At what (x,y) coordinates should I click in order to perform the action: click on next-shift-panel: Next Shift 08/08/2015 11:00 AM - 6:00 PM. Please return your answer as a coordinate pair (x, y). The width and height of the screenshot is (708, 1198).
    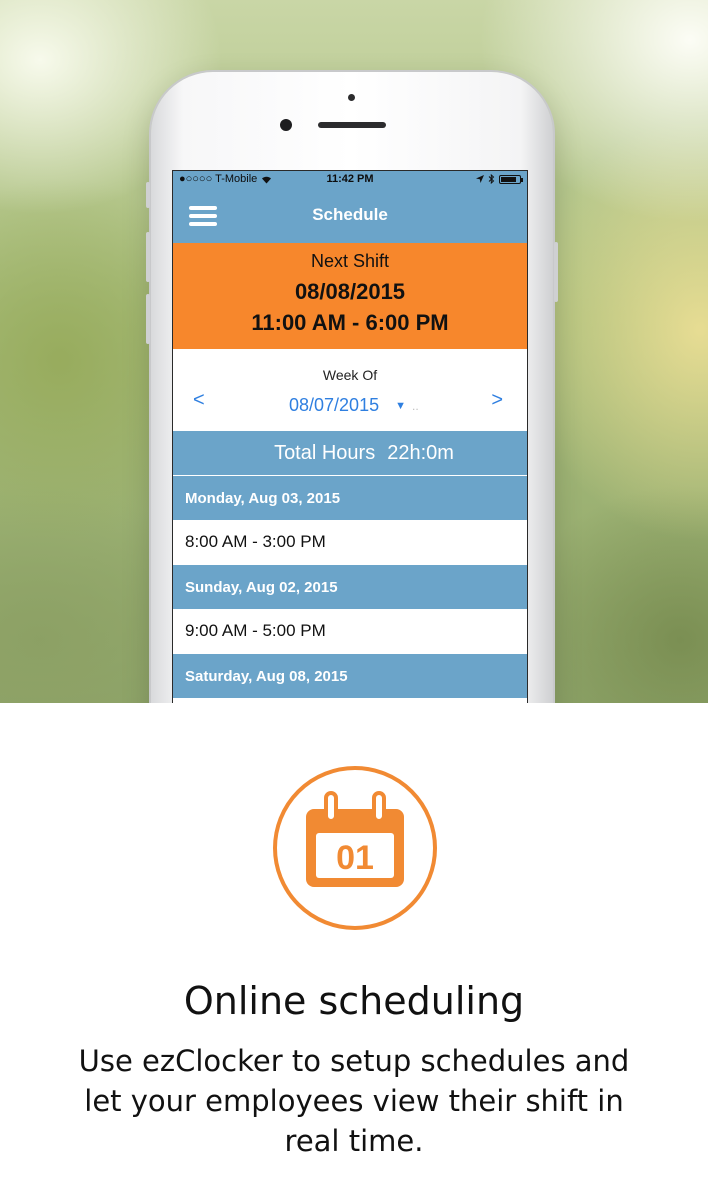
    Looking at the image, I should click on (350, 296).